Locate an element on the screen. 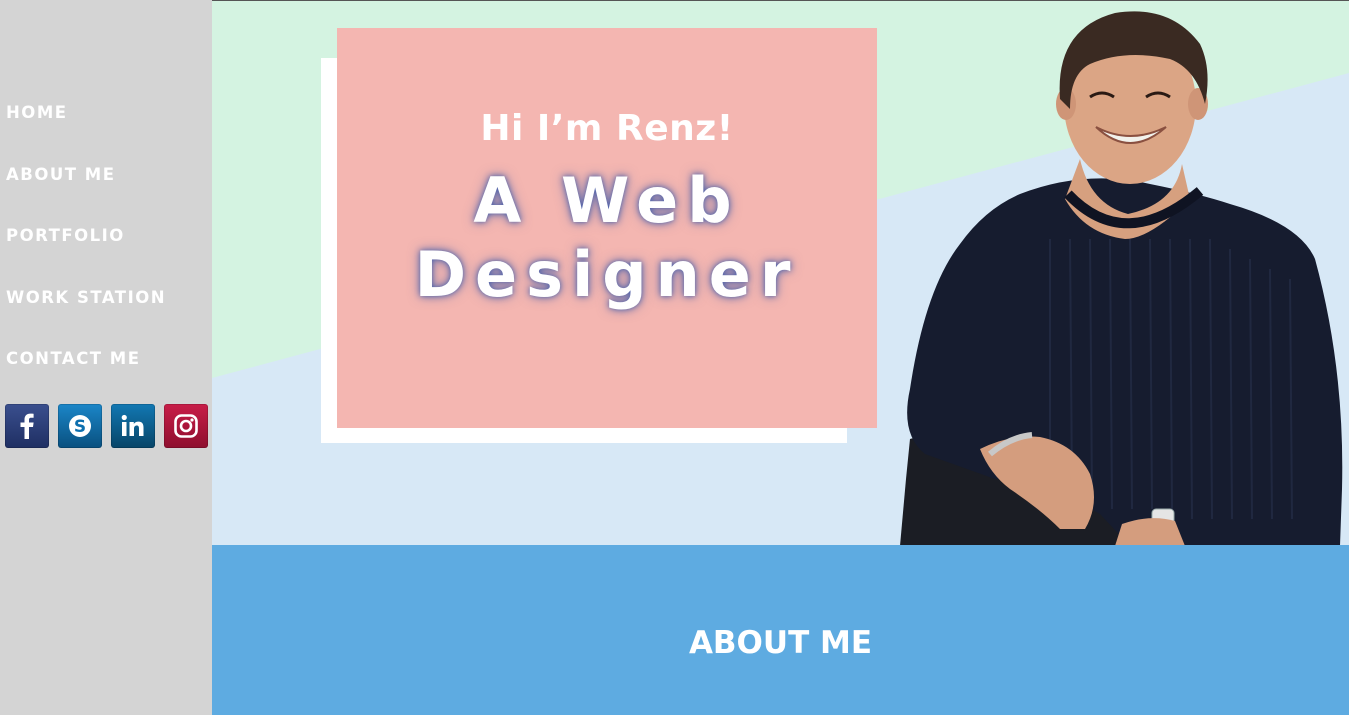 The image size is (1349, 715). hero-greeting: Hi I’m Renz! is located at coordinates (607, 128).